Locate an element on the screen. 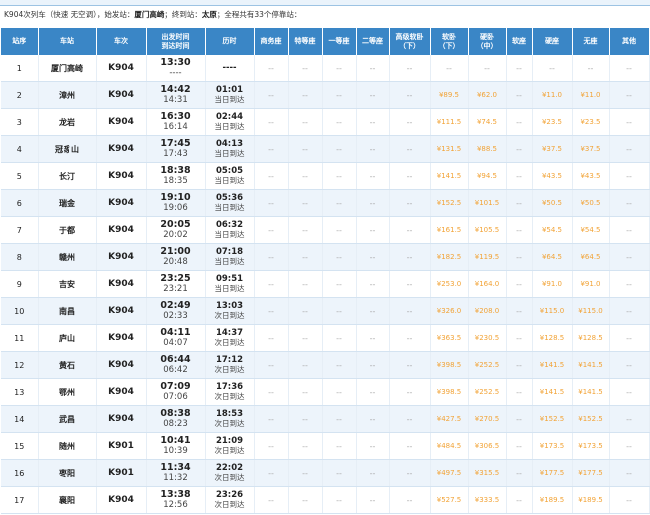 The width and height of the screenshot is (650, 515). soft-sleeper-price: ¥182.5 is located at coordinates (449, 257).